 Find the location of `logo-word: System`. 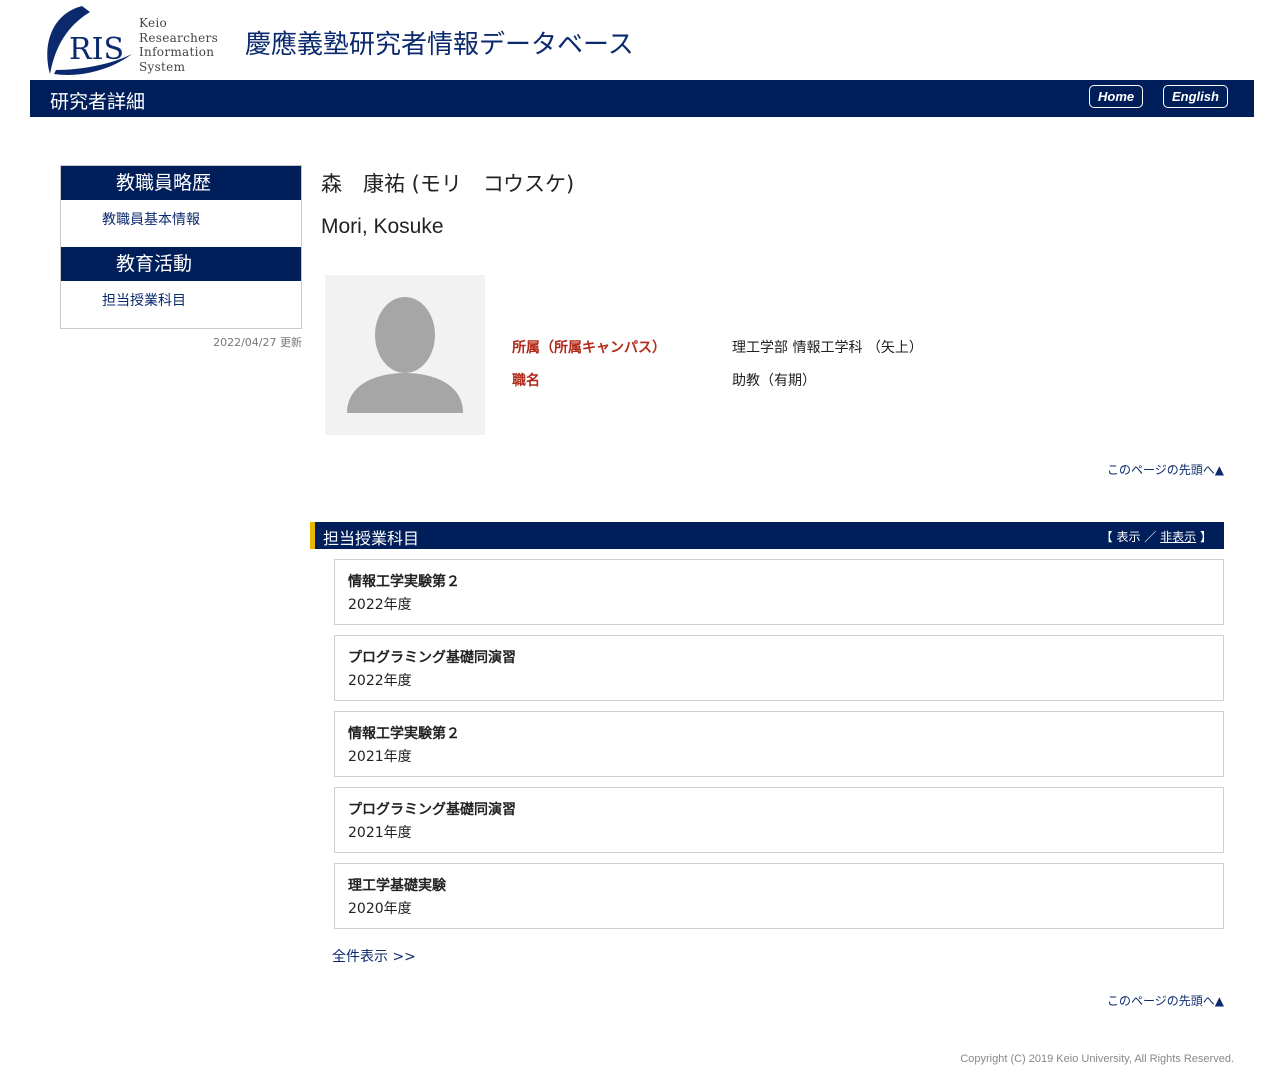

logo-word: System is located at coordinates (162, 66).